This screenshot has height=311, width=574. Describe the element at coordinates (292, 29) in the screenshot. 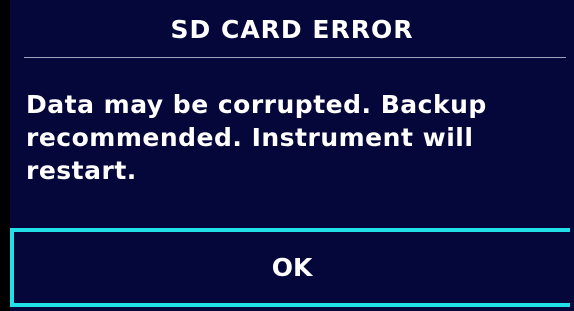

I see `dialog-title: SD CARD ERROR` at that location.